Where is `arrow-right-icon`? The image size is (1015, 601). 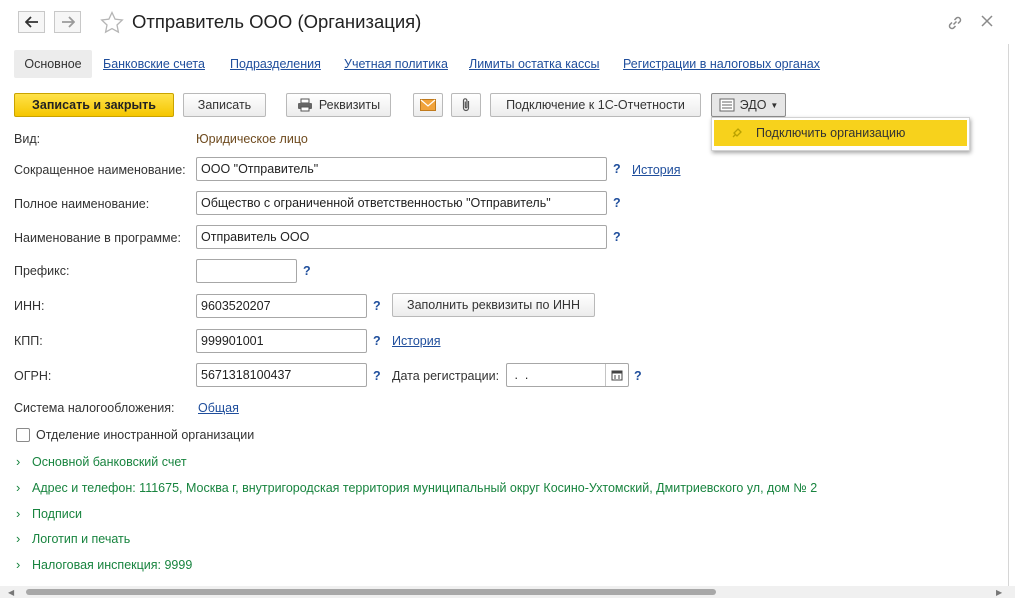 arrow-right-icon is located at coordinates (68, 22).